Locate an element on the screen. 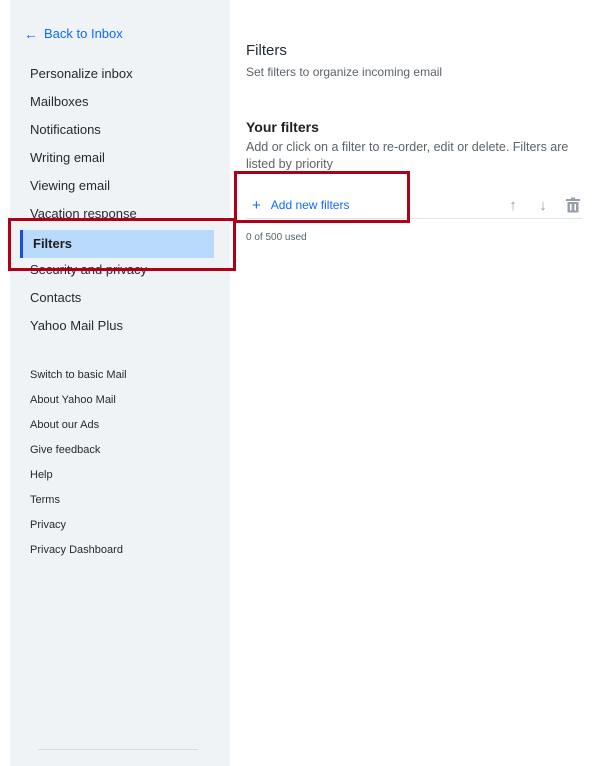 This screenshot has width=592, height=766. trash-icon is located at coordinates (573, 205).